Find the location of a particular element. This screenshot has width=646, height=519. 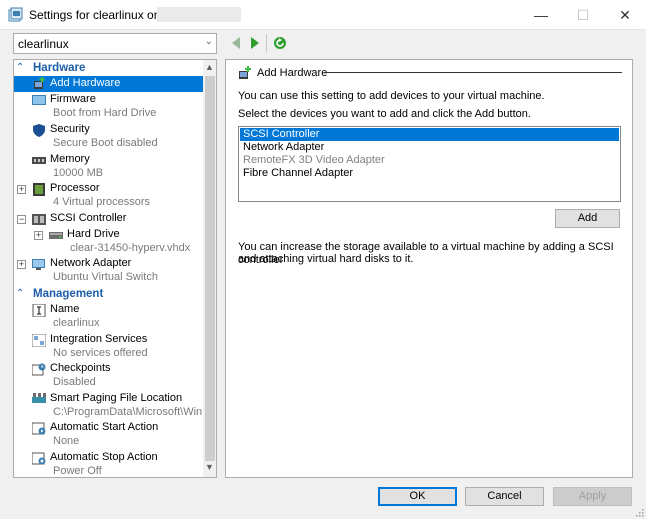

sidebar-item-label: Checkpoints is located at coordinates (80, 368).